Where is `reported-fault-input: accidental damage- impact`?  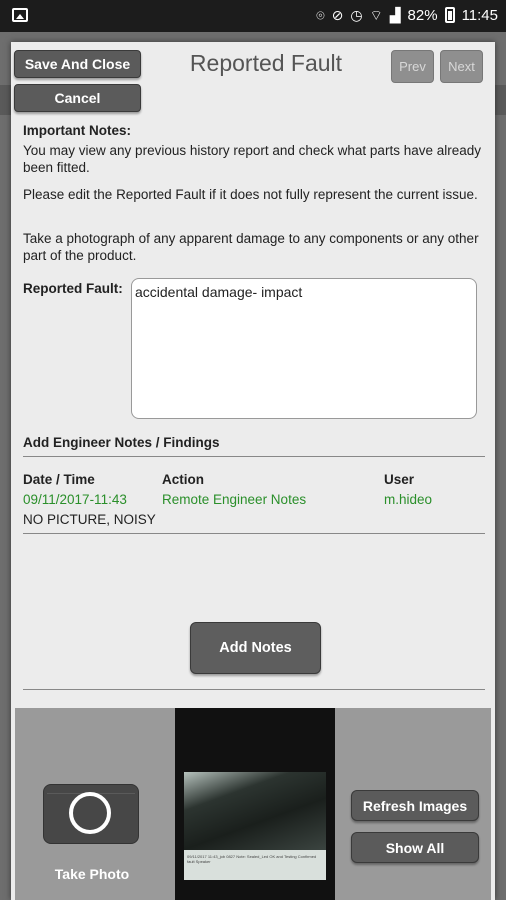 reported-fault-input: accidental damage- impact is located at coordinates (304, 348).